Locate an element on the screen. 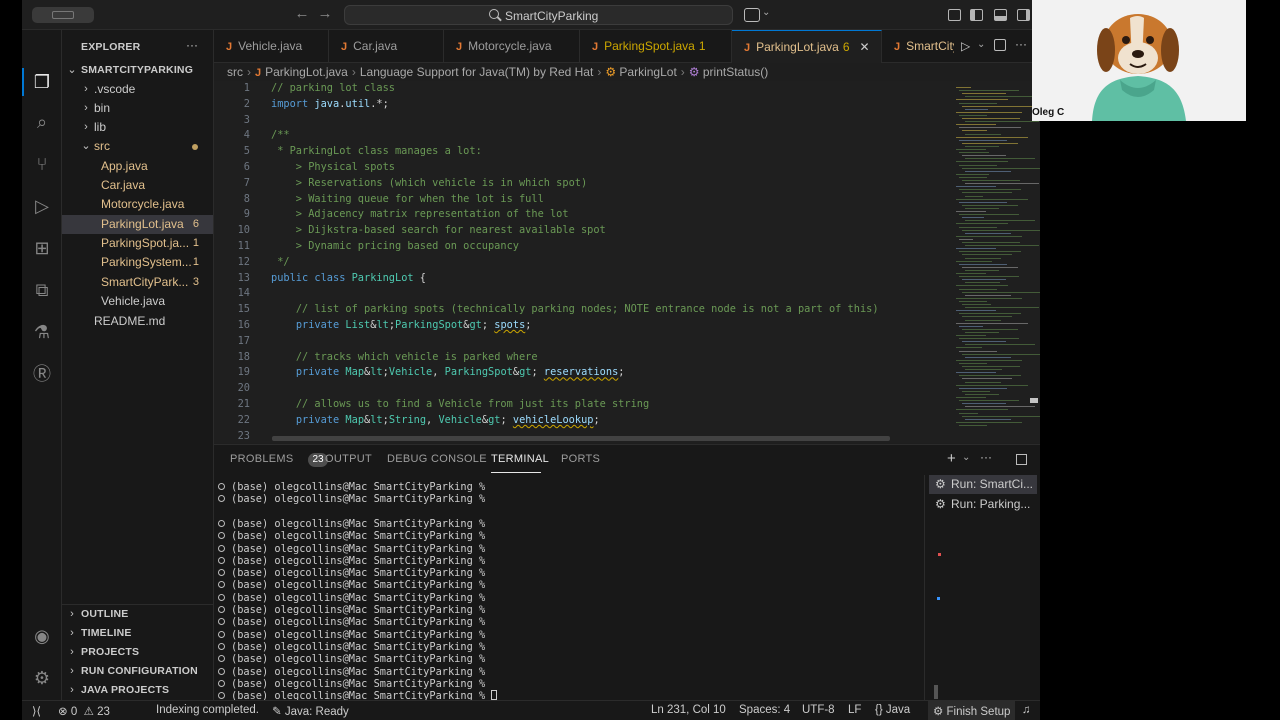 The image size is (1280, 720). breadcrumb-method: printStatus() is located at coordinates (735, 72).